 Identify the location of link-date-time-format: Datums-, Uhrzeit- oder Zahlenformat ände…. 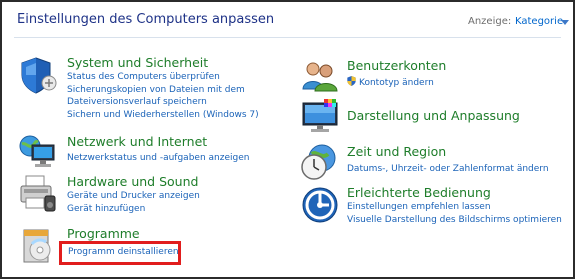
(448, 169).